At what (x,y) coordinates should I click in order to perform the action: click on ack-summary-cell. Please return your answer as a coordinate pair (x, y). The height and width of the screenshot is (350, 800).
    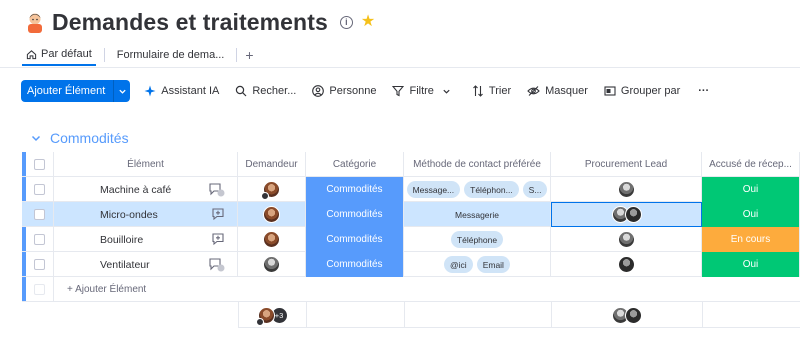
    Looking at the image, I should click on (751, 315).